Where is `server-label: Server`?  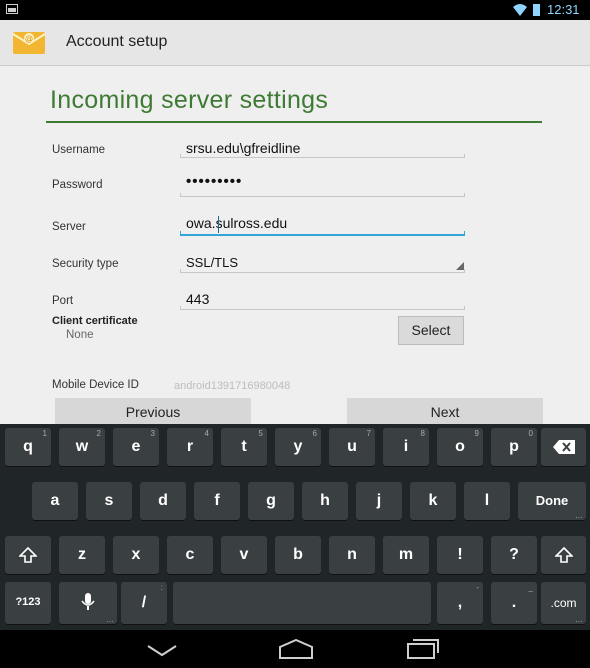
server-label: Server is located at coordinates (69, 227).